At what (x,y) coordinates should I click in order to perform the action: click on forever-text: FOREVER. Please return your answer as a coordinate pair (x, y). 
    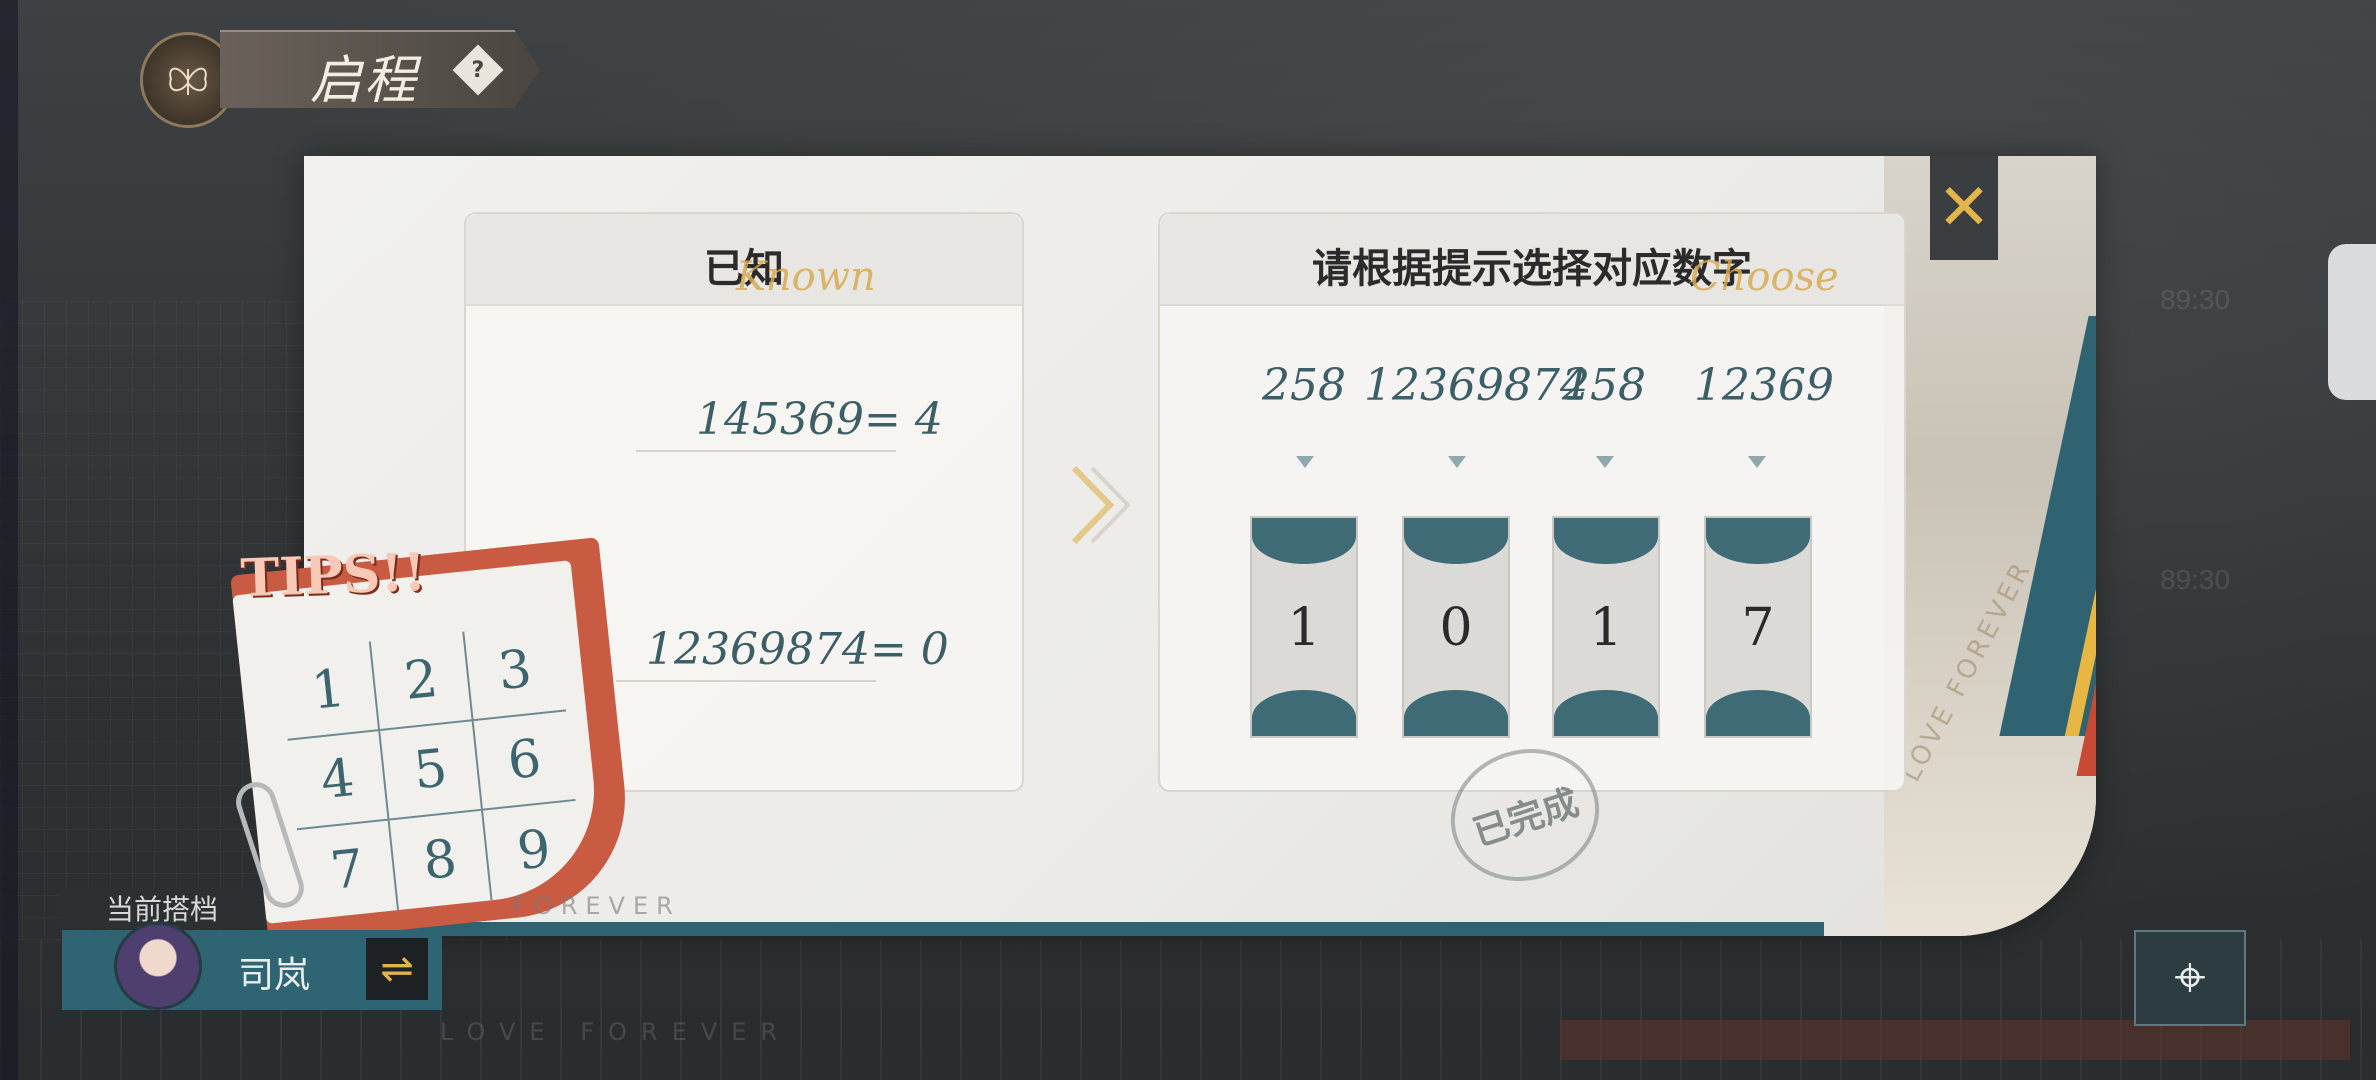
    Looking at the image, I should click on (596, 906).